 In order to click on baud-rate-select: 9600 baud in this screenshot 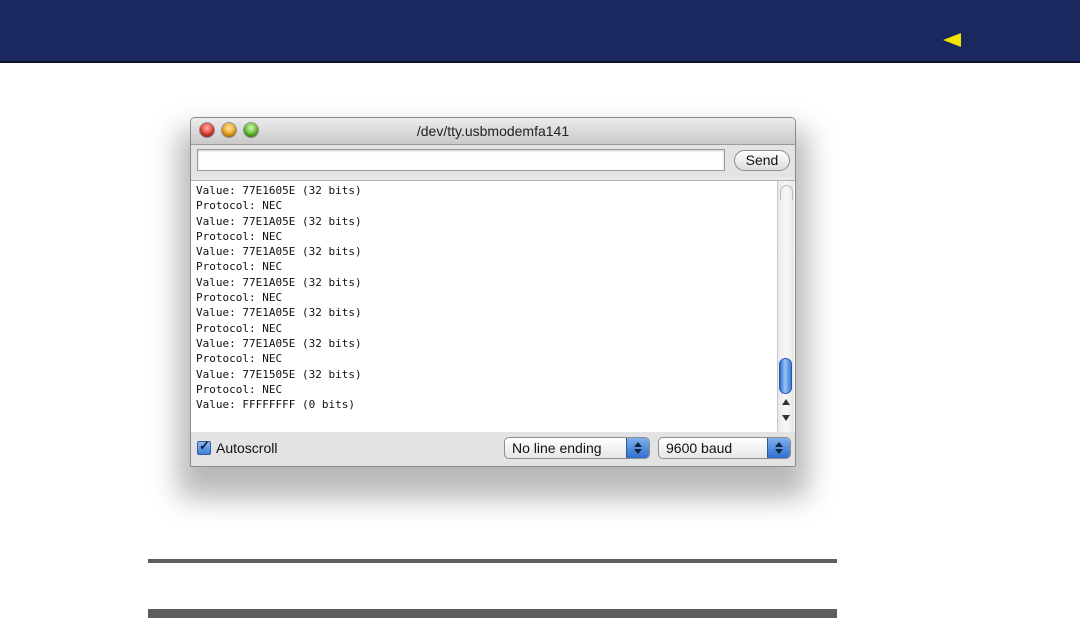, I will do `click(724, 448)`.